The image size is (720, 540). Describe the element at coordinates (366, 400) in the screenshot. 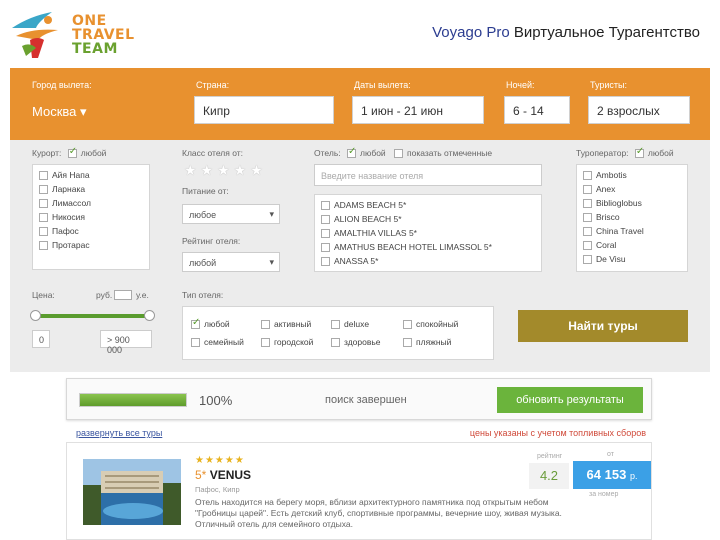

I see `search-status: поиск завершен` at that location.